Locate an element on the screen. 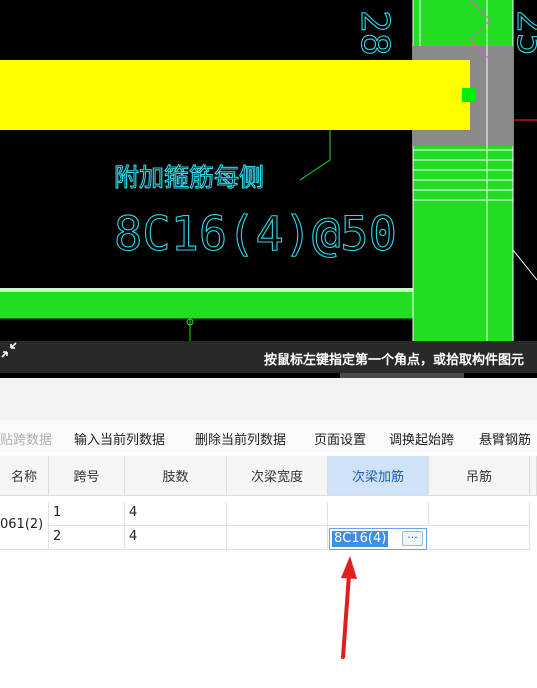  cell-name: 061(2) is located at coordinates (24, 526).